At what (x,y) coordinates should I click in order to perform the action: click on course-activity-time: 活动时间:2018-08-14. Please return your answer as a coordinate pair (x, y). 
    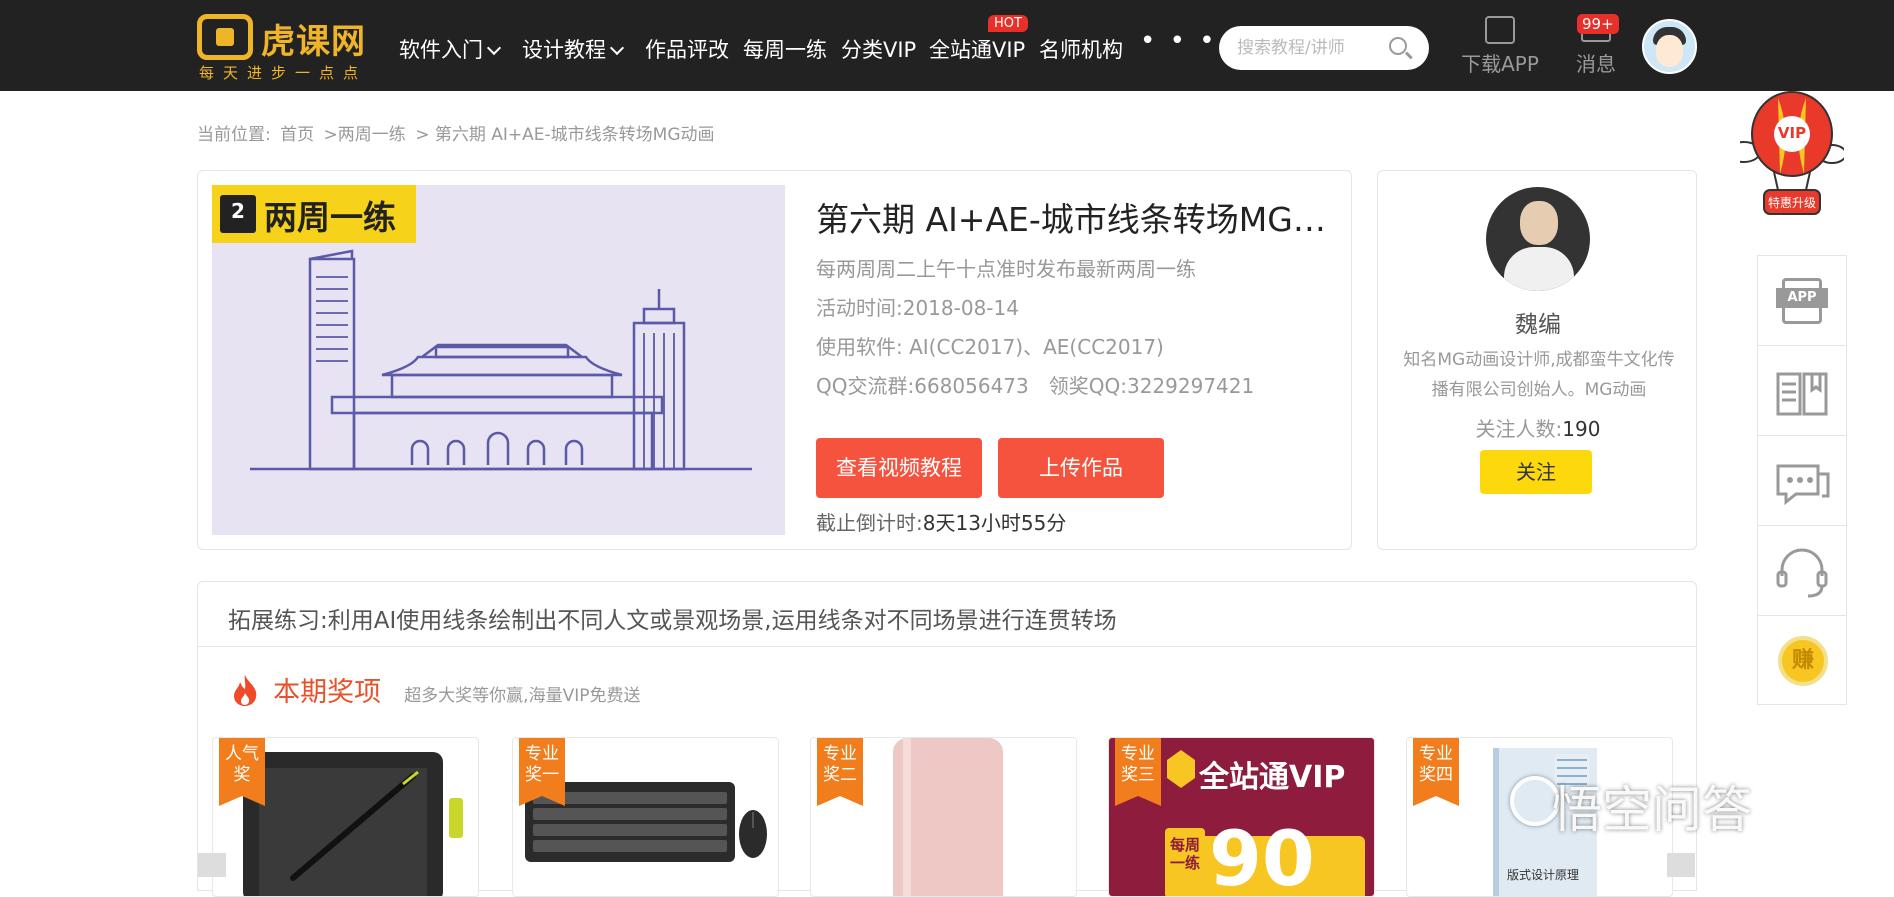
    Looking at the image, I should click on (917, 308).